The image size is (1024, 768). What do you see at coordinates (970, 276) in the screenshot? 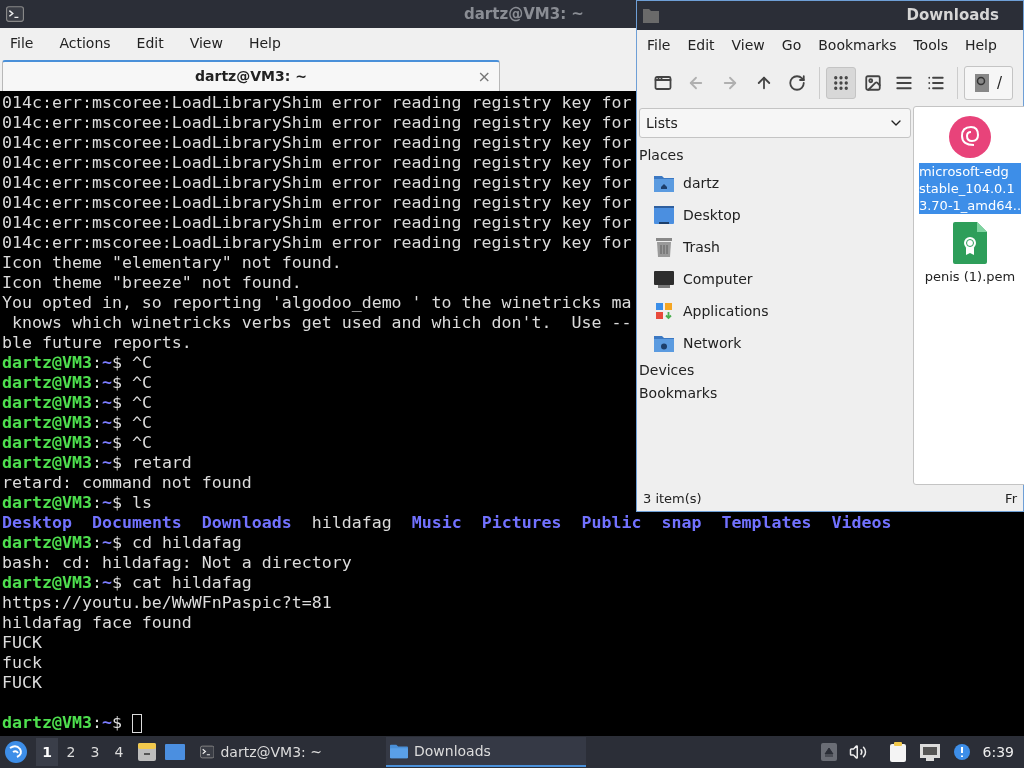
I see `file-name: penis (1).pem` at bounding box center [970, 276].